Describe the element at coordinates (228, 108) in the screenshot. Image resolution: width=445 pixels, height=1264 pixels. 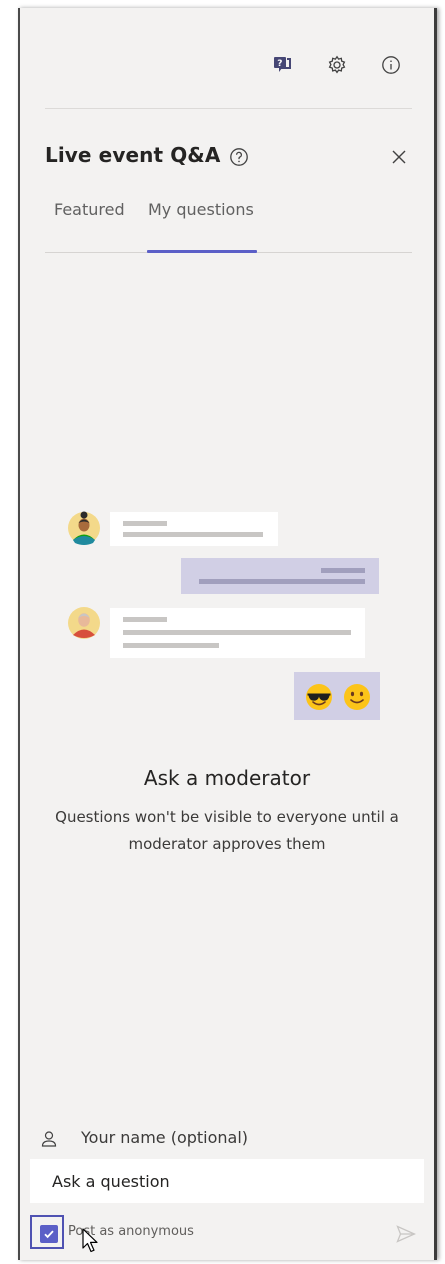
I see `divider` at that location.